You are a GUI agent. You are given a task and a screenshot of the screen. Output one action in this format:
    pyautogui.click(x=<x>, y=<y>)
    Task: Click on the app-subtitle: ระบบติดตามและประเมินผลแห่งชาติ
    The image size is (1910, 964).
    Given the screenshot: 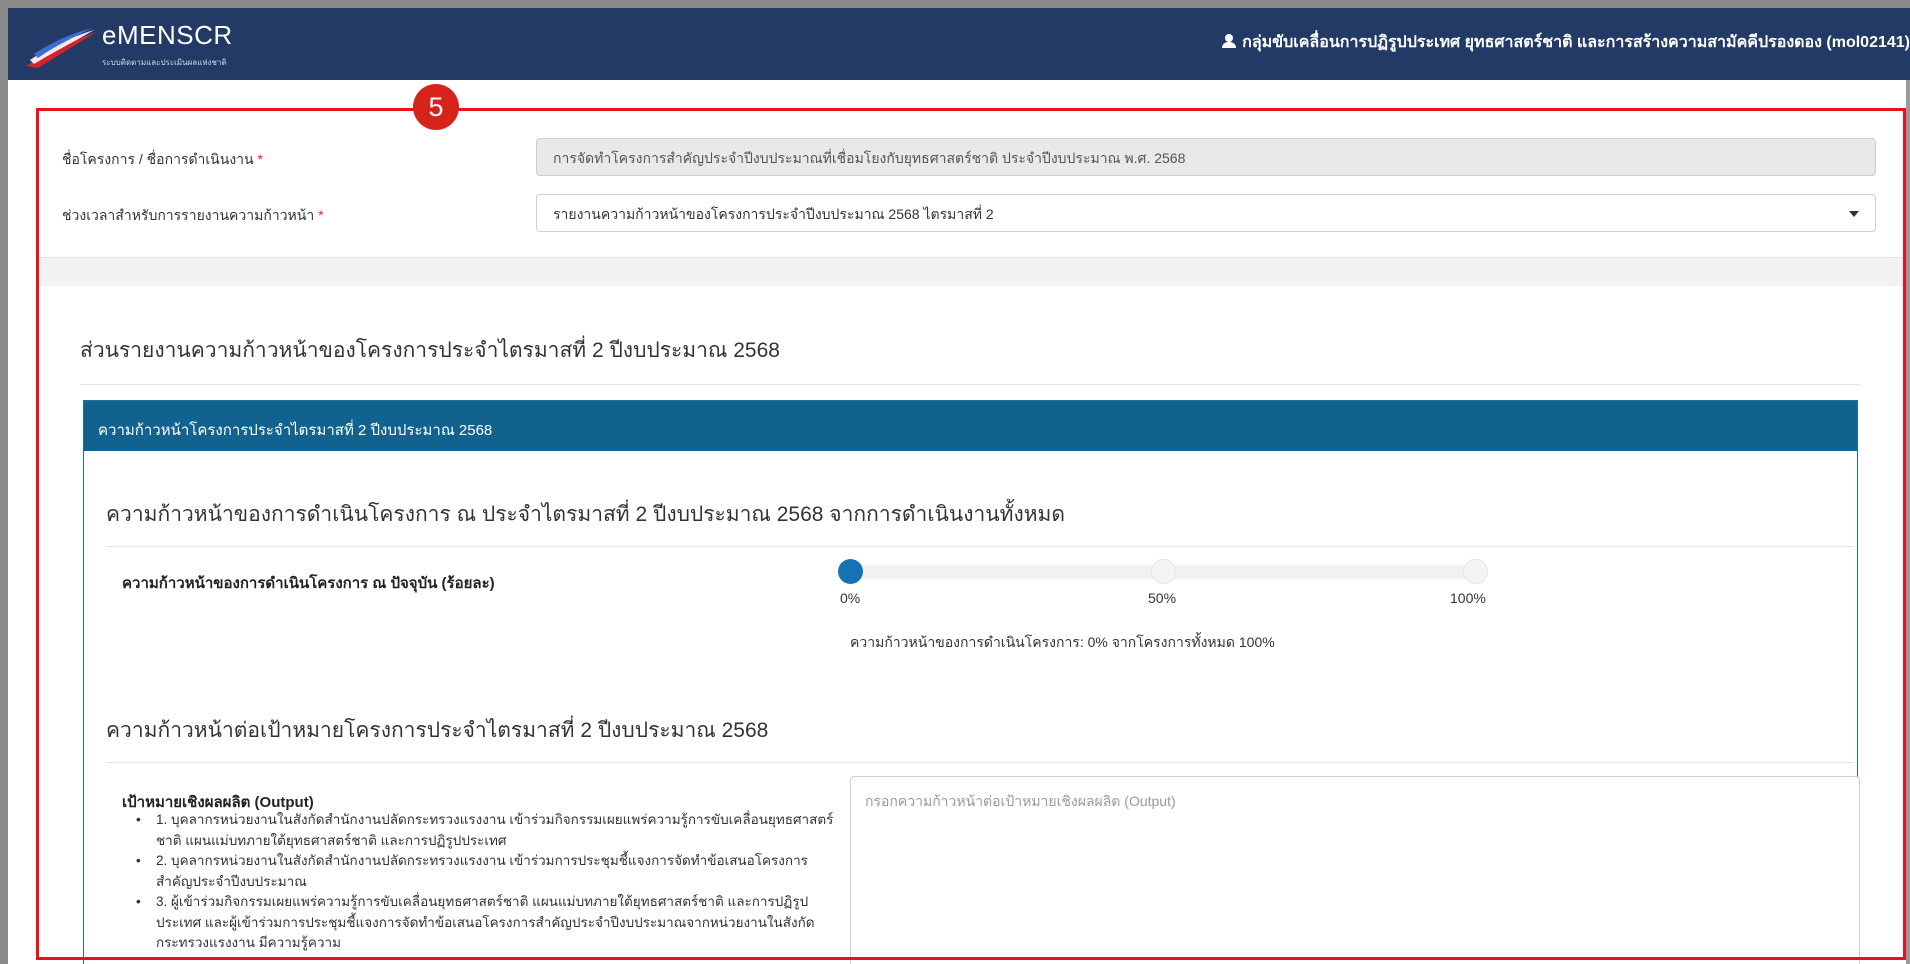 What is the action you would take?
    pyautogui.click(x=164, y=62)
    